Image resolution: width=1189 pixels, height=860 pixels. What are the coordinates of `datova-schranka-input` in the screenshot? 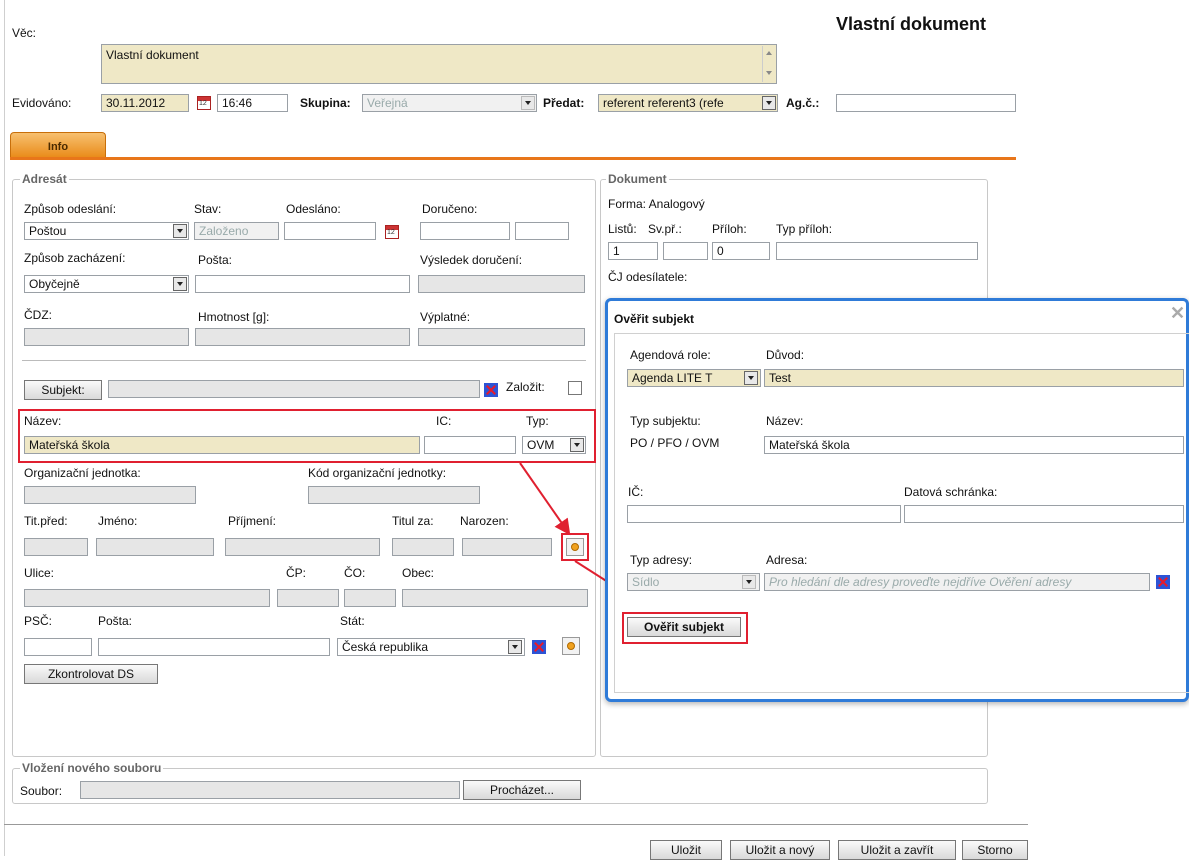 It's located at (1044, 514).